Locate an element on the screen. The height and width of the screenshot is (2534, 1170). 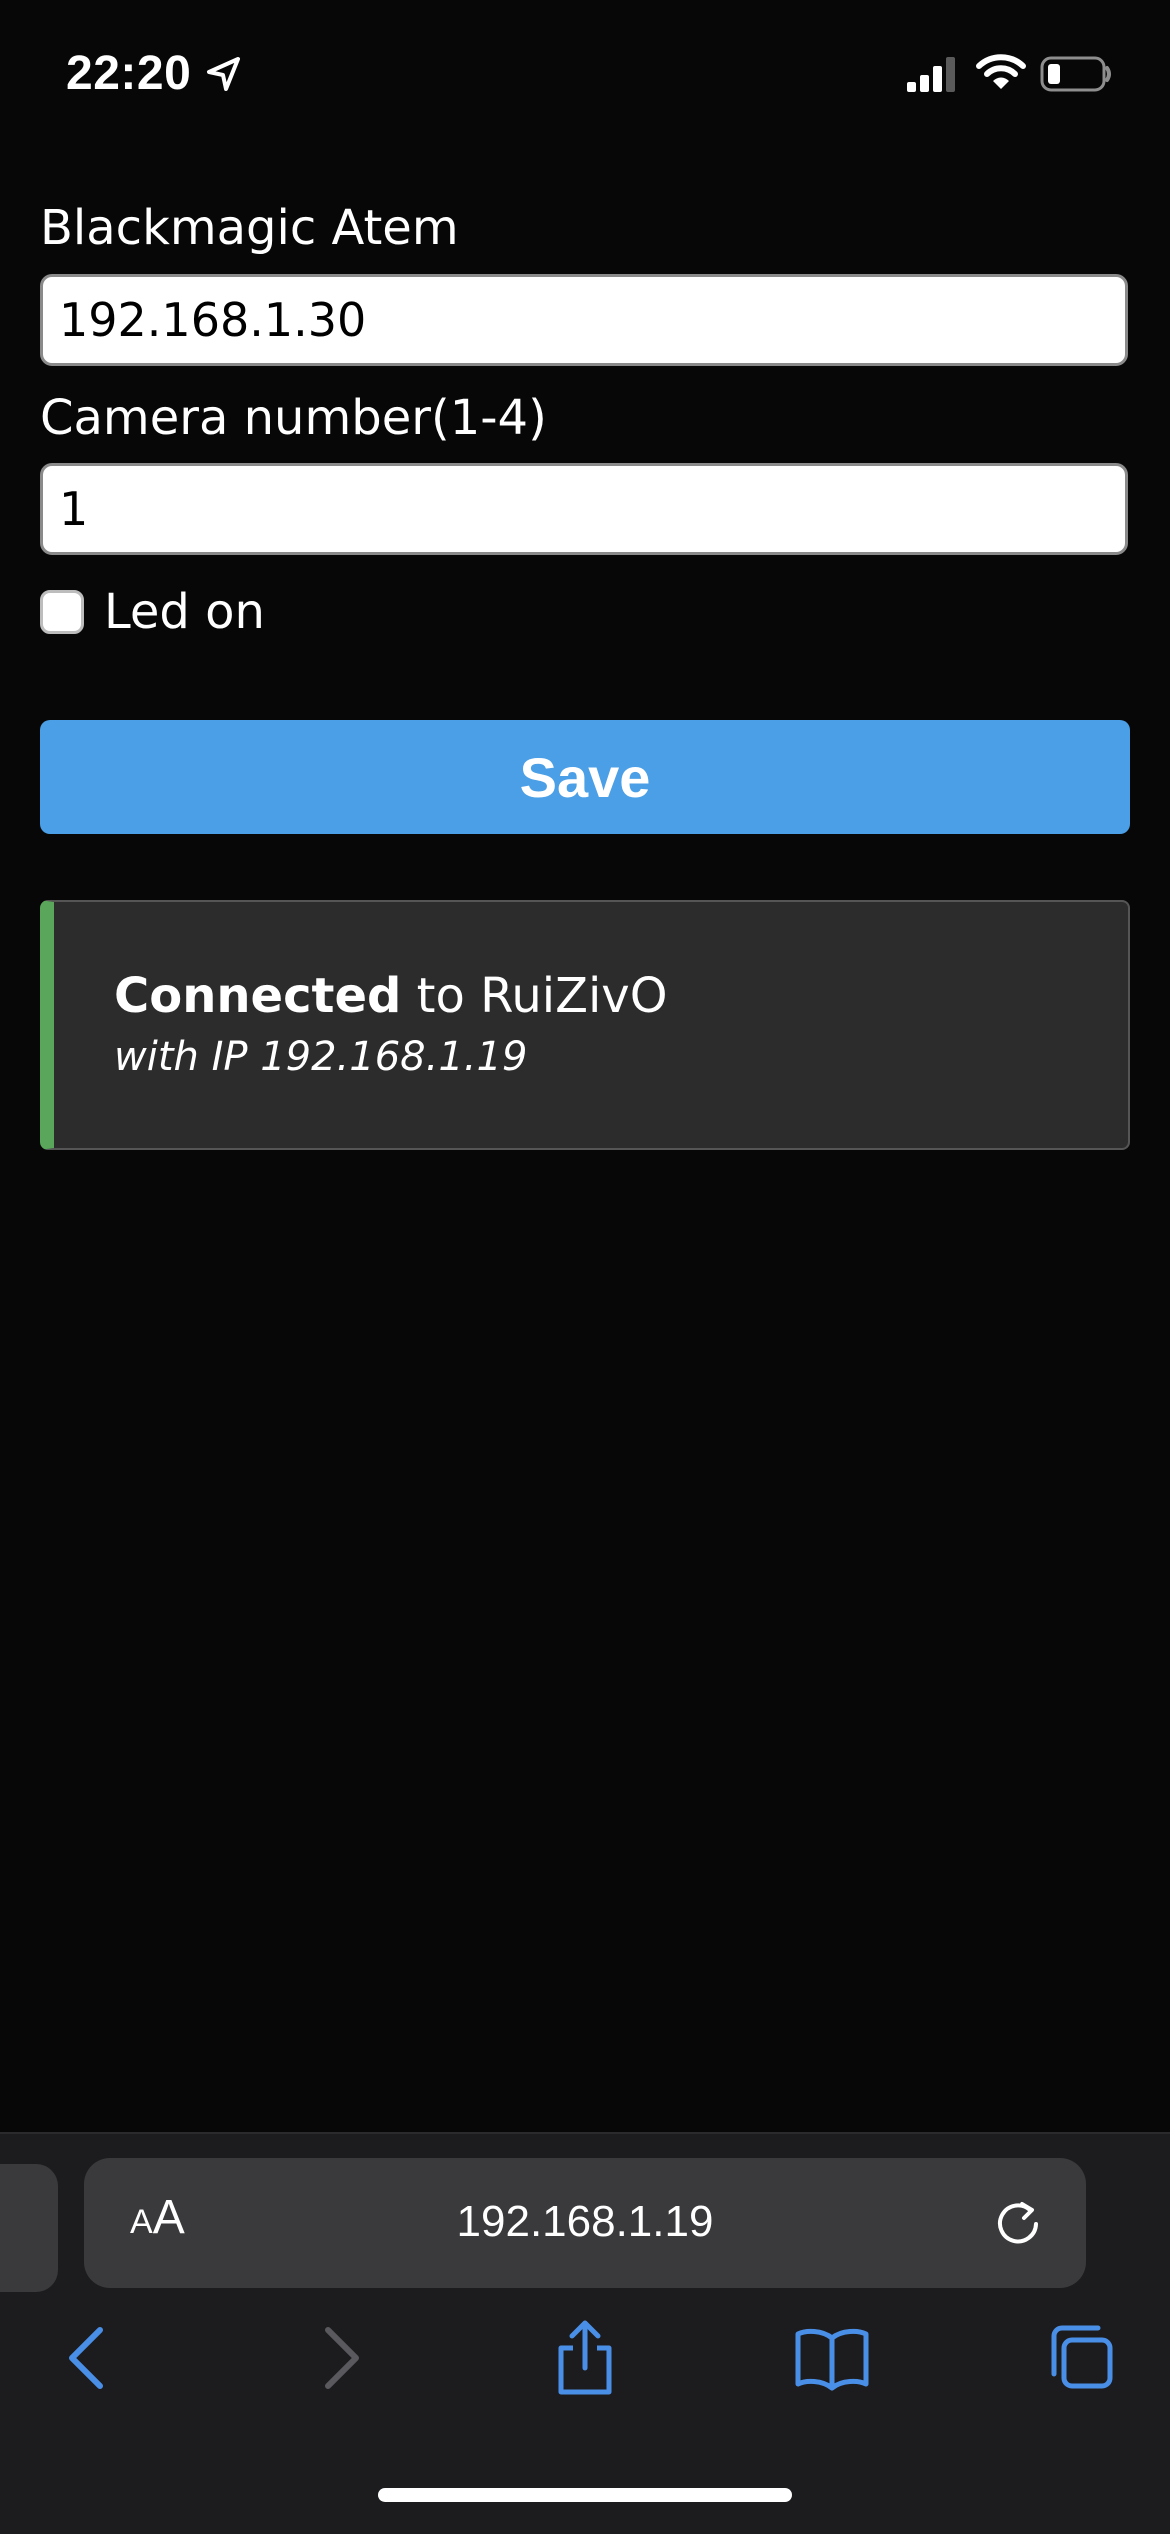
battery-low-icon is located at coordinates (1075, 74).